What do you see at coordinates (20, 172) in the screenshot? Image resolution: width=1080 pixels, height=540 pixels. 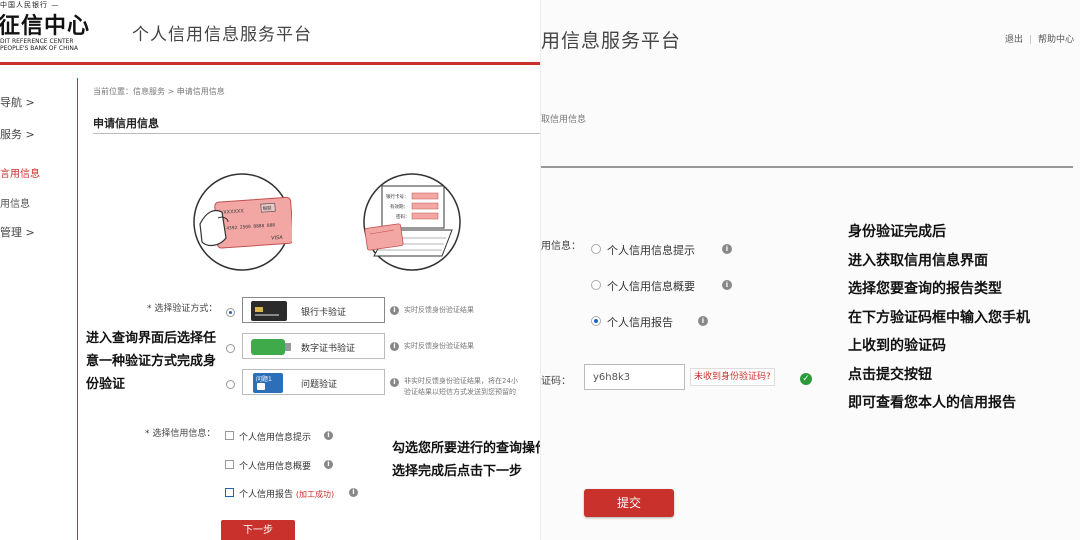 I see `sidebar-item-apply-credit-info: 言用信息` at bounding box center [20, 172].